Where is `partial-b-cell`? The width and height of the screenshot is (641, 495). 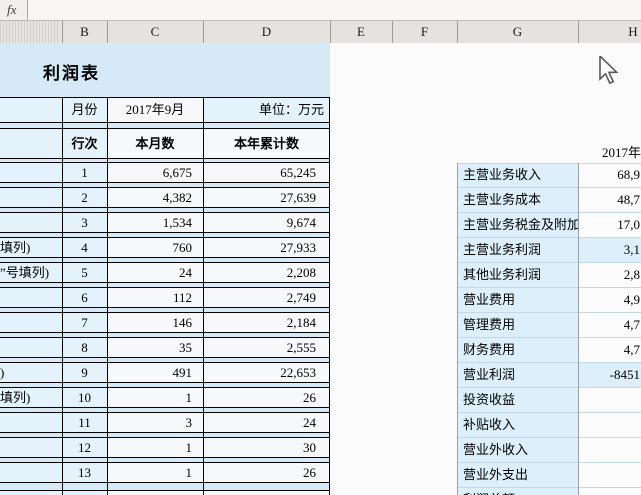
partial-b-cell is located at coordinates (84, 493).